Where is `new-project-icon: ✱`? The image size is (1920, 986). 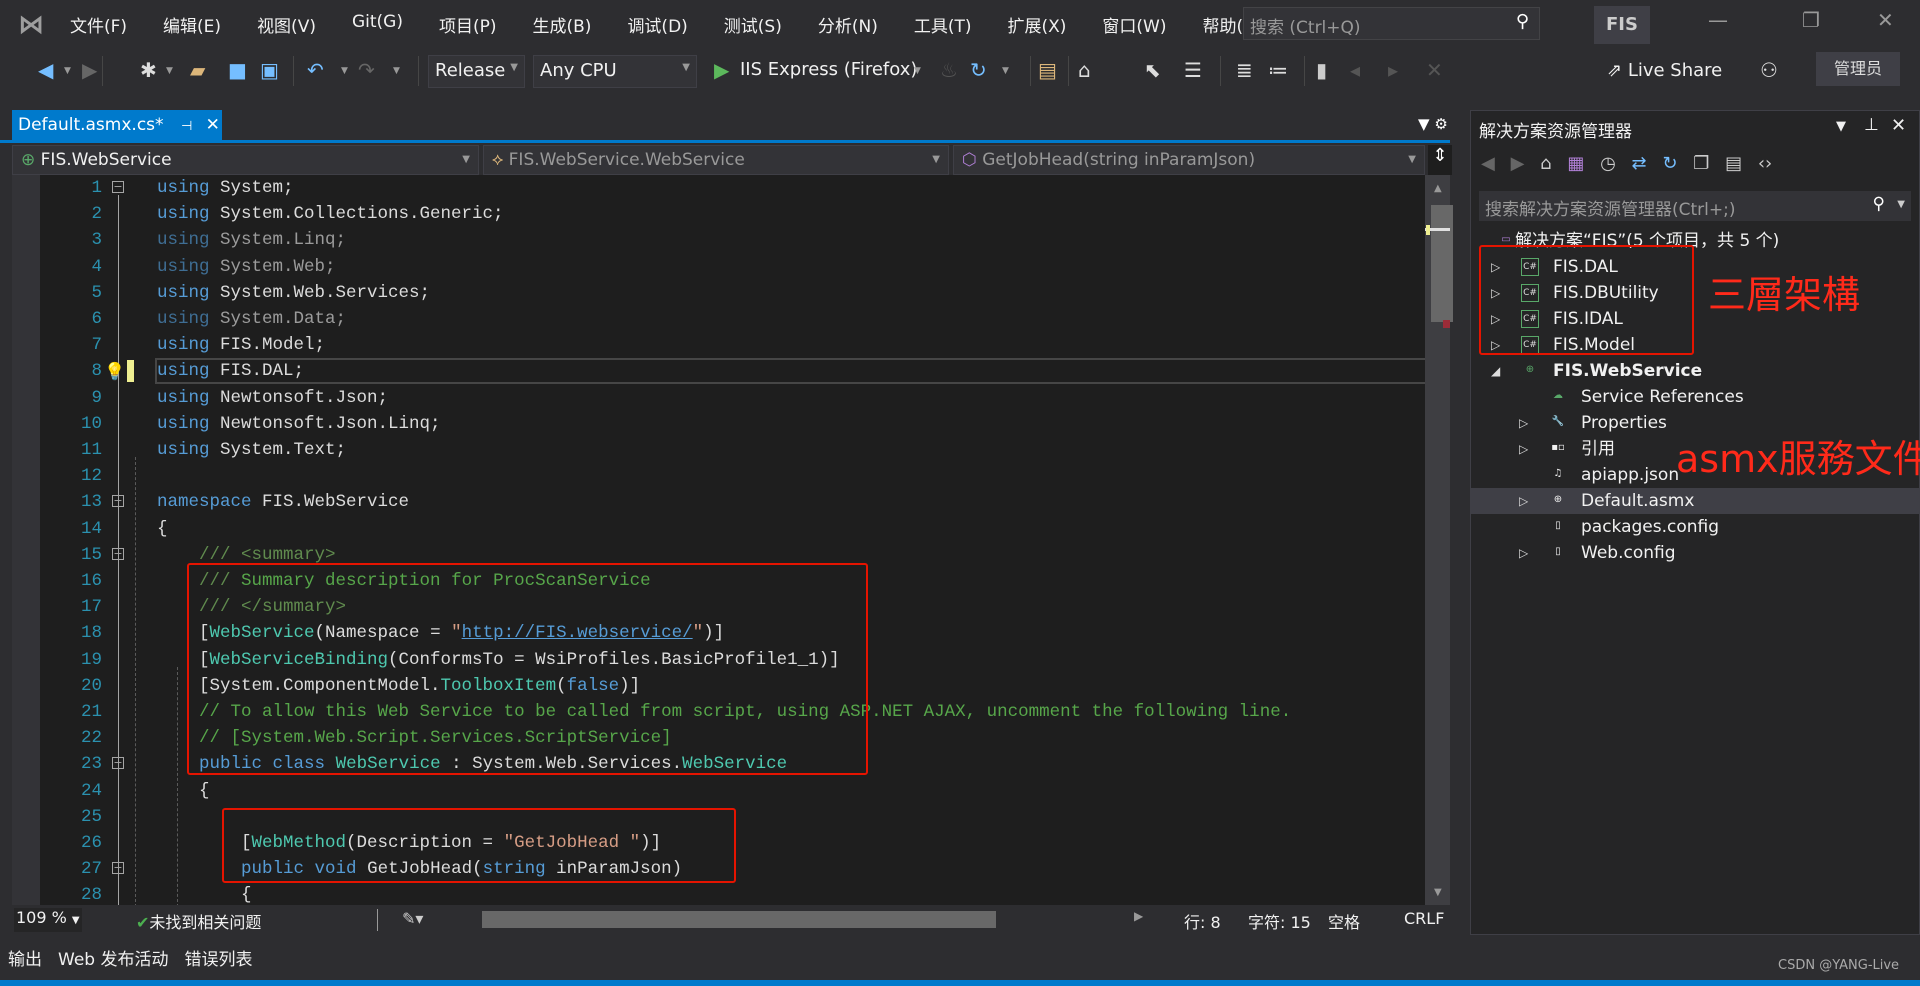
new-project-icon: ✱ is located at coordinates (148, 70).